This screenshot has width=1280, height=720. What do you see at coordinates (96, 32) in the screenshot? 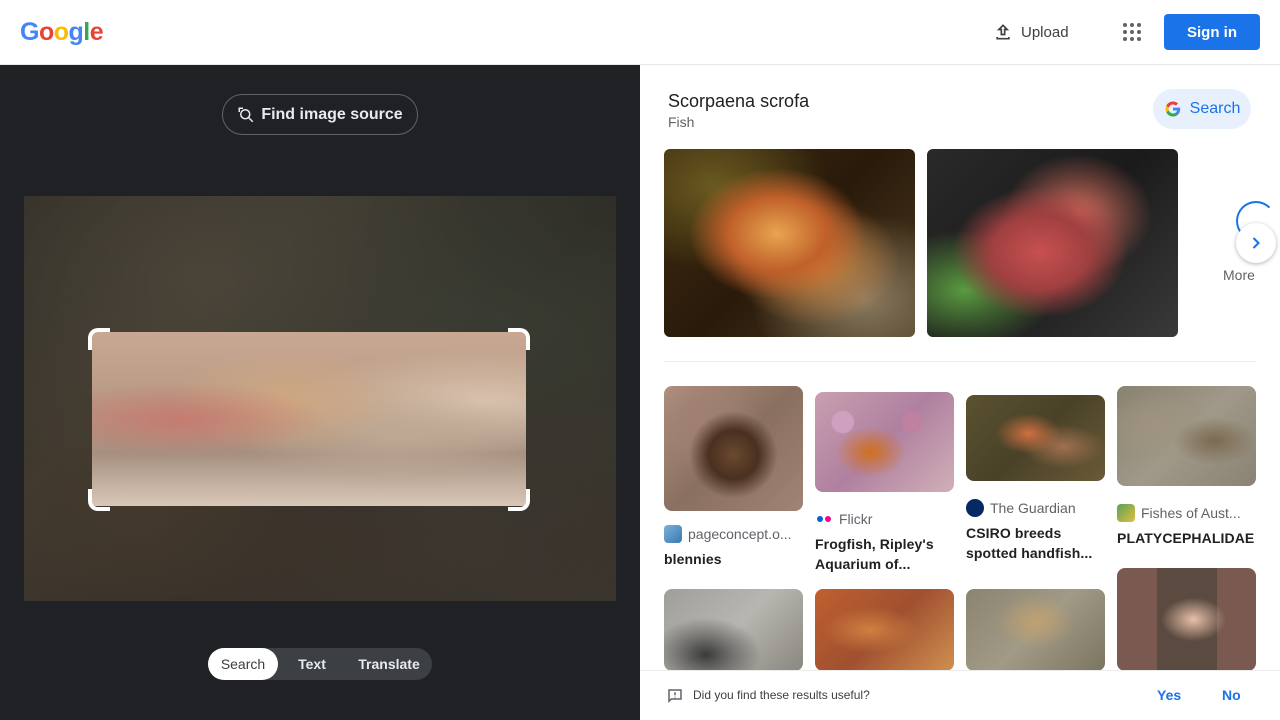
I see `logo-letter: e` at bounding box center [96, 32].